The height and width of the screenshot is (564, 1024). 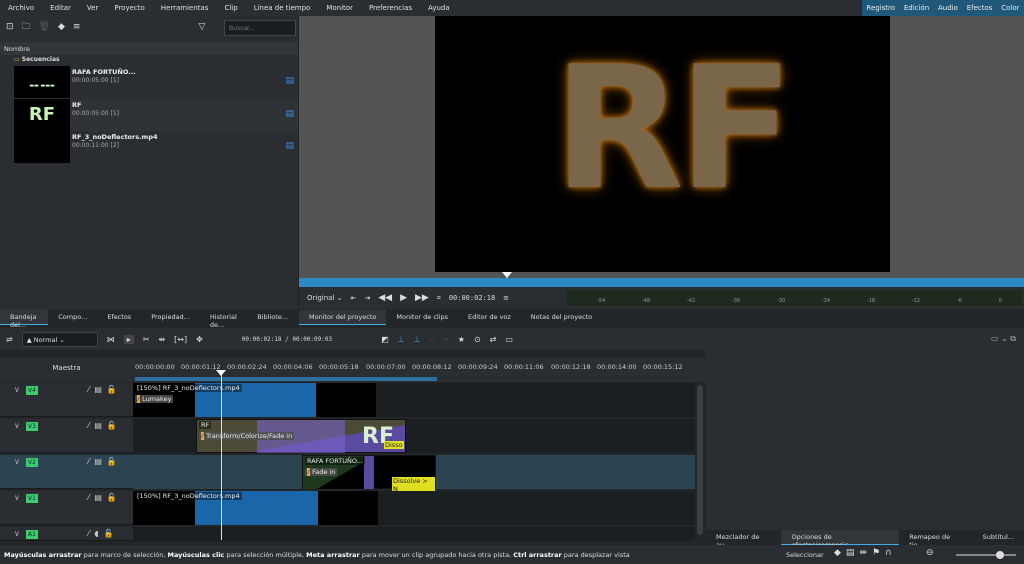 What do you see at coordinates (282, 8) in the screenshot?
I see `menu-linea-de-tiempo: Línea de tiempo` at bounding box center [282, 8].